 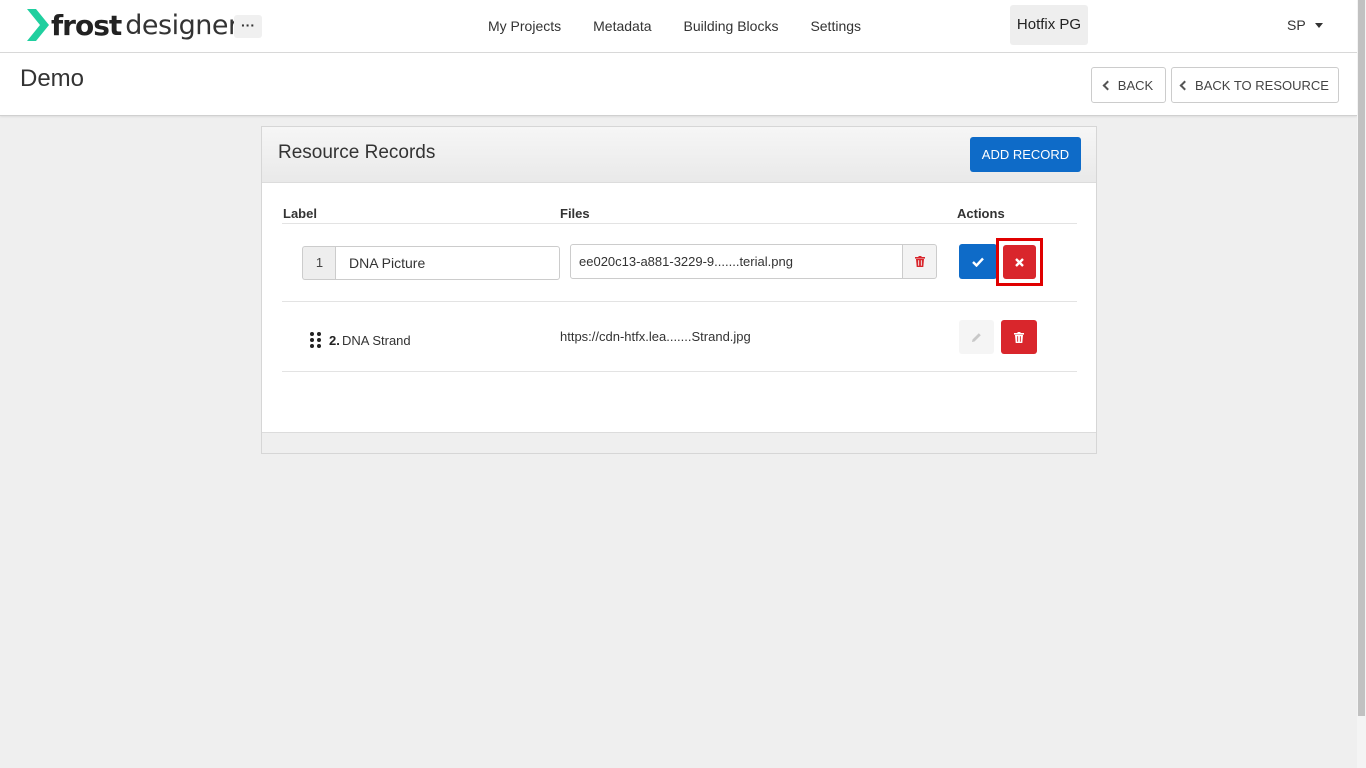 What do you see at coordinates (1135, 85) in the screenshot?
I see `back-button-label: BACK` at bounding box center [1135, 85].